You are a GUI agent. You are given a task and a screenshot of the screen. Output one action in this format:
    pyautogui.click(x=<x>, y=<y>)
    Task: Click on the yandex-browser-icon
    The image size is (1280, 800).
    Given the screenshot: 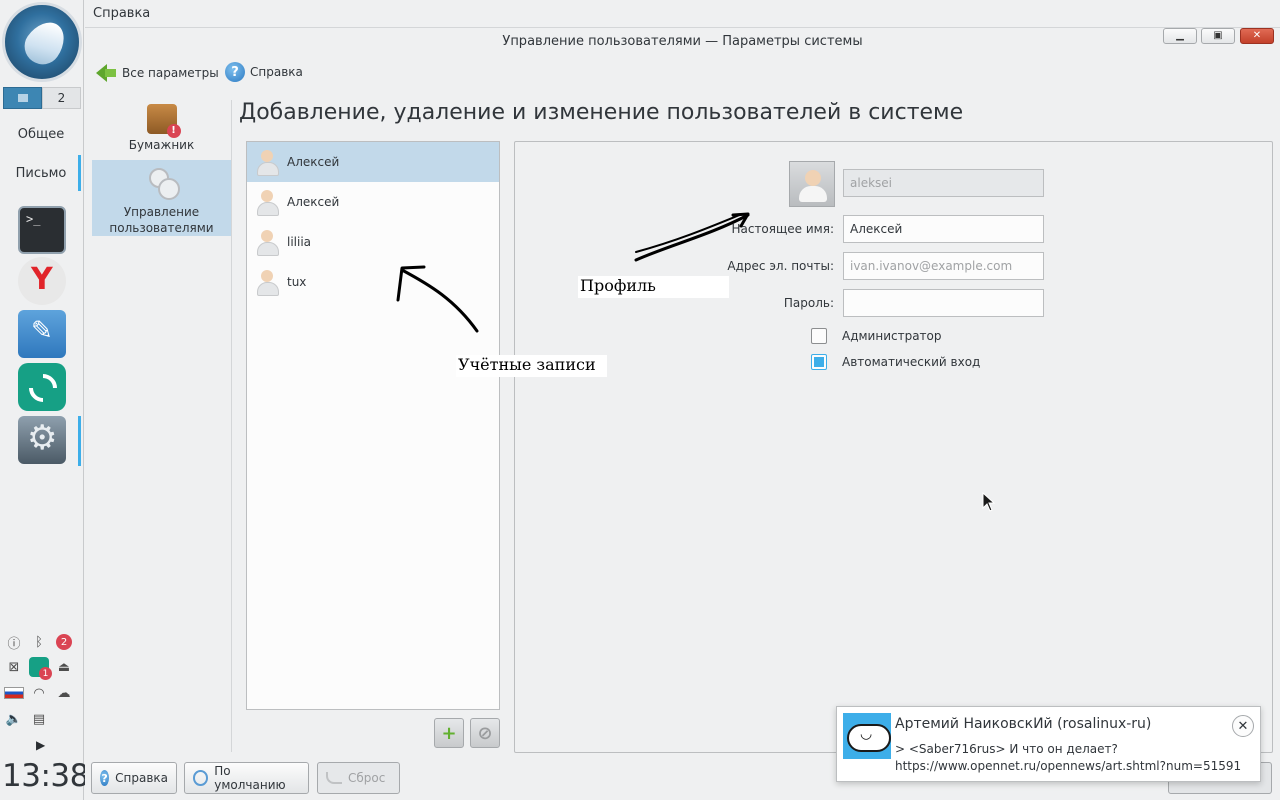 What is the action you would take?
    pyautogui.click(x=42, y=281)
    